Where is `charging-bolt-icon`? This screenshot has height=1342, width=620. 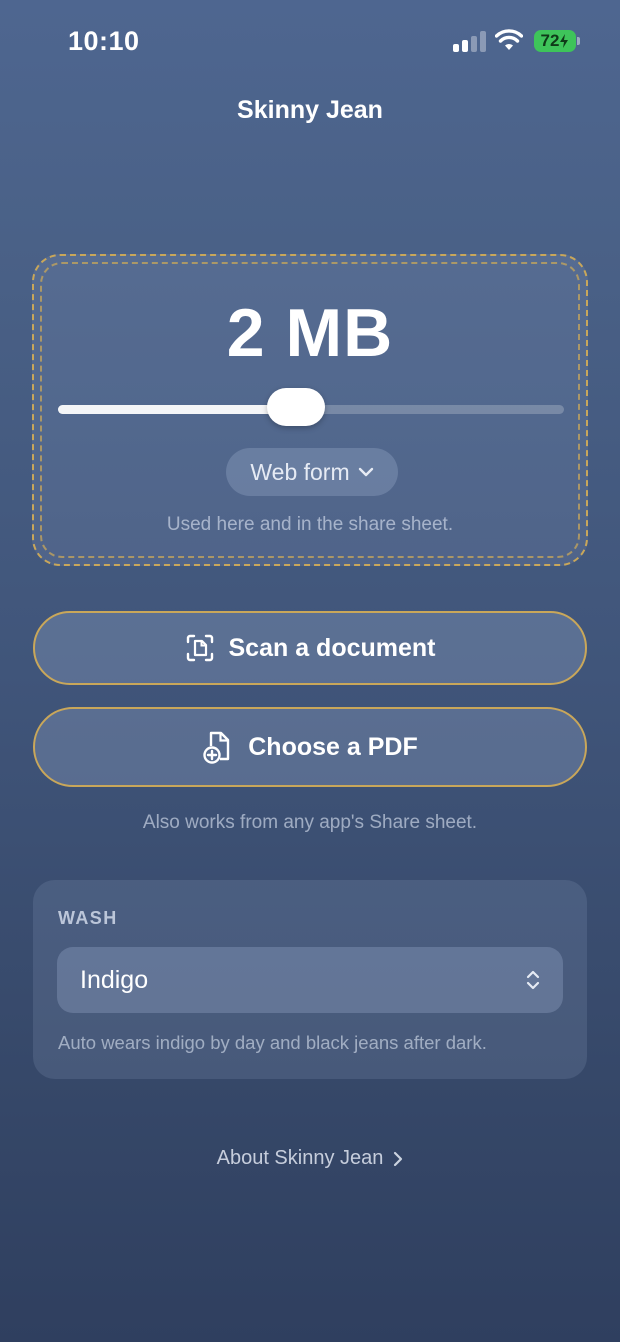
charging-bolt-icon is located at coordinates (564, 41).